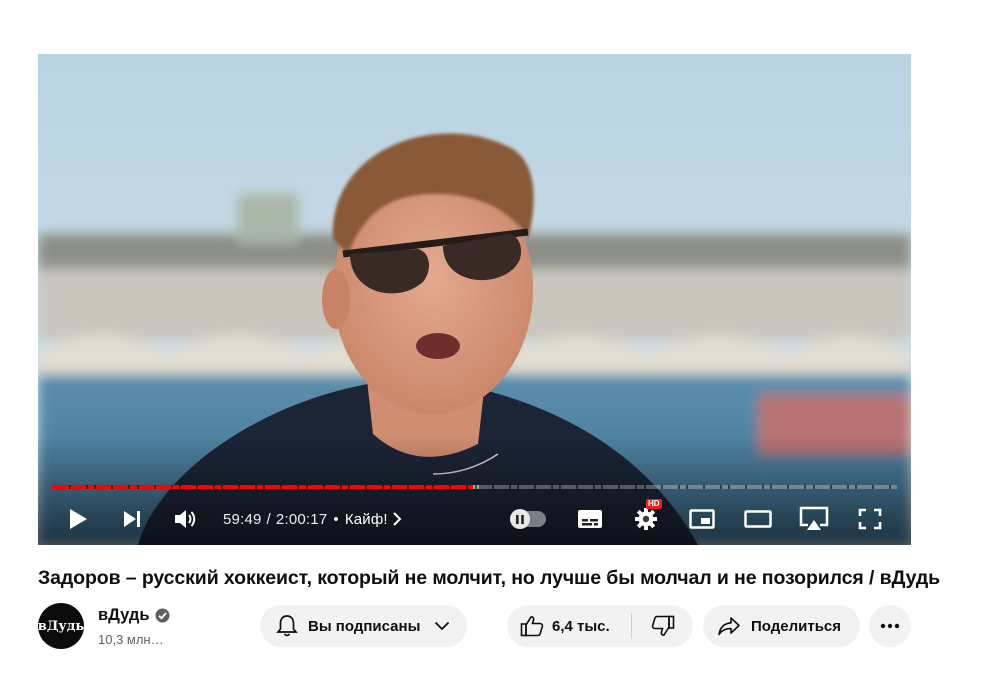 Image resolution: width=1000 pixels, height=693 pixels. Describe the element at coordinates (581, 626) in the screenshot. I see `like-count: 6,4 тыс.` at that location.